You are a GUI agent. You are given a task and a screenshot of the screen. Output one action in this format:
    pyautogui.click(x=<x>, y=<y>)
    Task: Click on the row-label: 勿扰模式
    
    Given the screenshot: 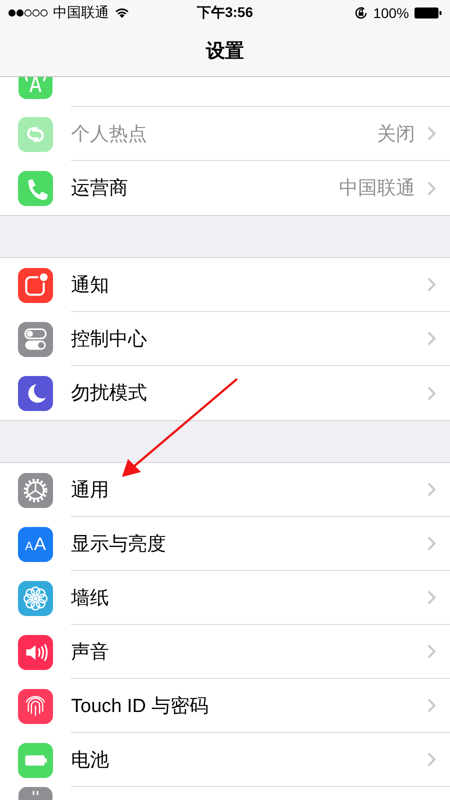 What is the action you would take?
    pyautogui.click(x=109, y=394)
    